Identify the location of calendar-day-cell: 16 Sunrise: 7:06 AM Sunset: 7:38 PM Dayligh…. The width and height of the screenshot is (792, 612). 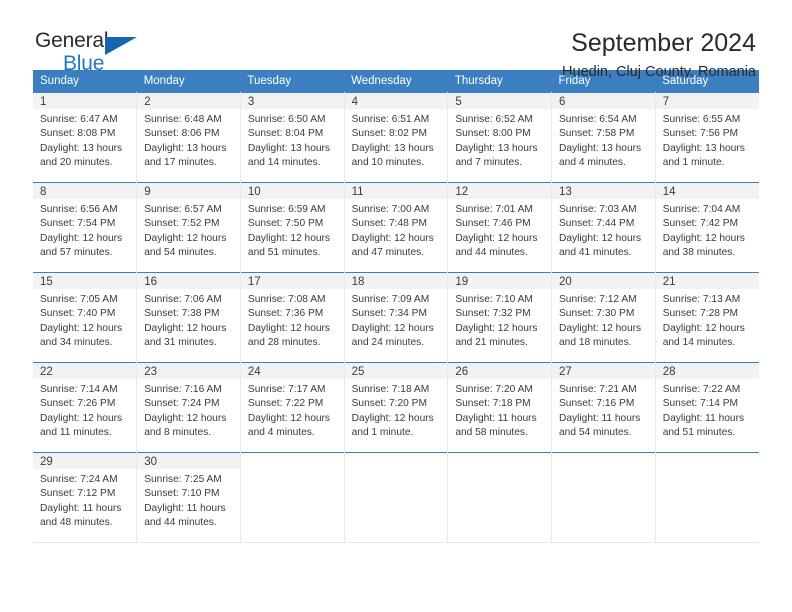
(188, 317).